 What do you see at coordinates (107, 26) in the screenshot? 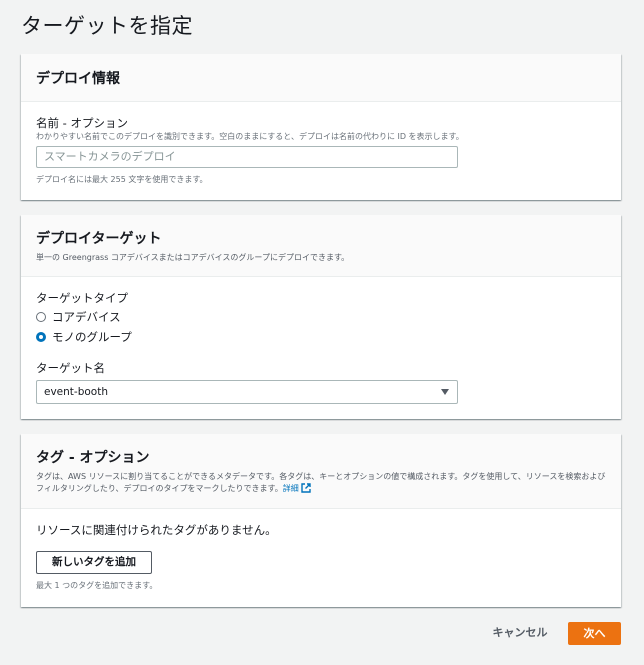
I see `page-title: ターゲットを指定` at bounding box center [107, 26].